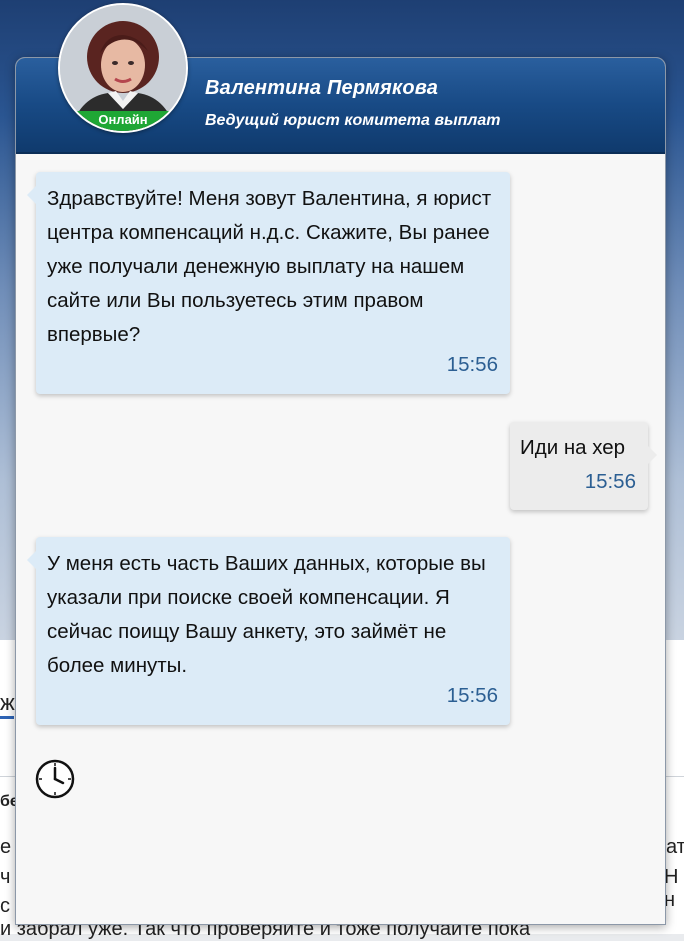  I want to click on background-text-fragment: ат, so click(675, 847).